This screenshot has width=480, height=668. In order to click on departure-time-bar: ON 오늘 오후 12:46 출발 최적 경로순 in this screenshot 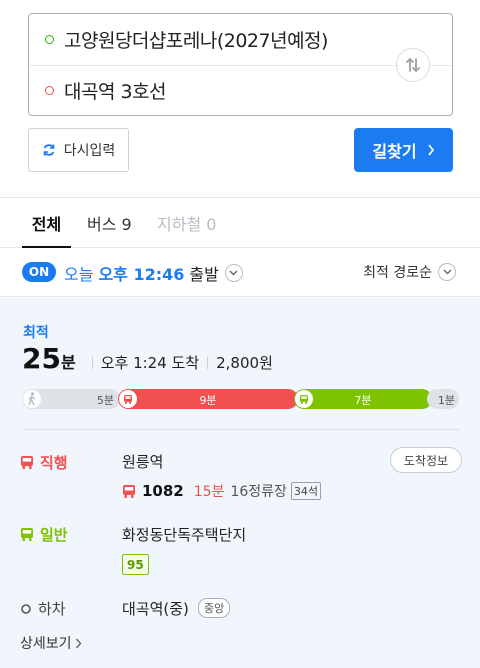, I will do `click(240, 273)`.